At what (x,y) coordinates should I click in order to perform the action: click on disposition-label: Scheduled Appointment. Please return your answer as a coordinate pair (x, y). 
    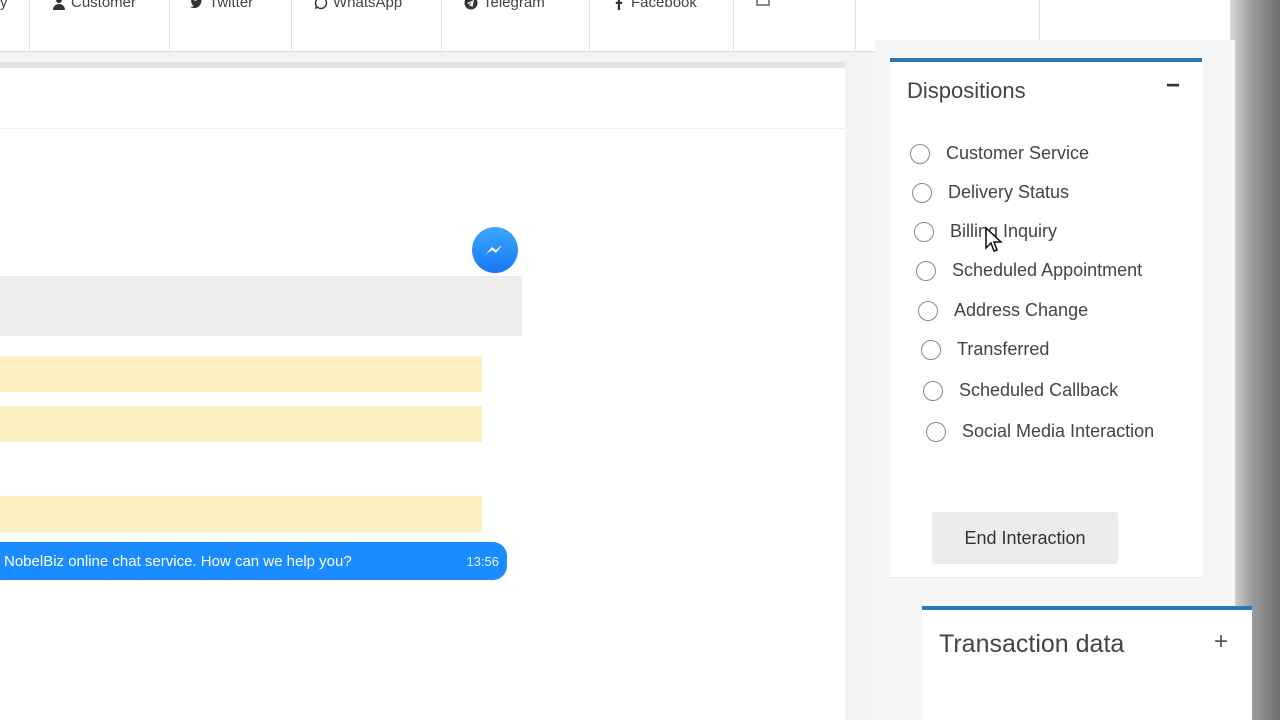
    Looking at the image, I should click on (1047, 270).